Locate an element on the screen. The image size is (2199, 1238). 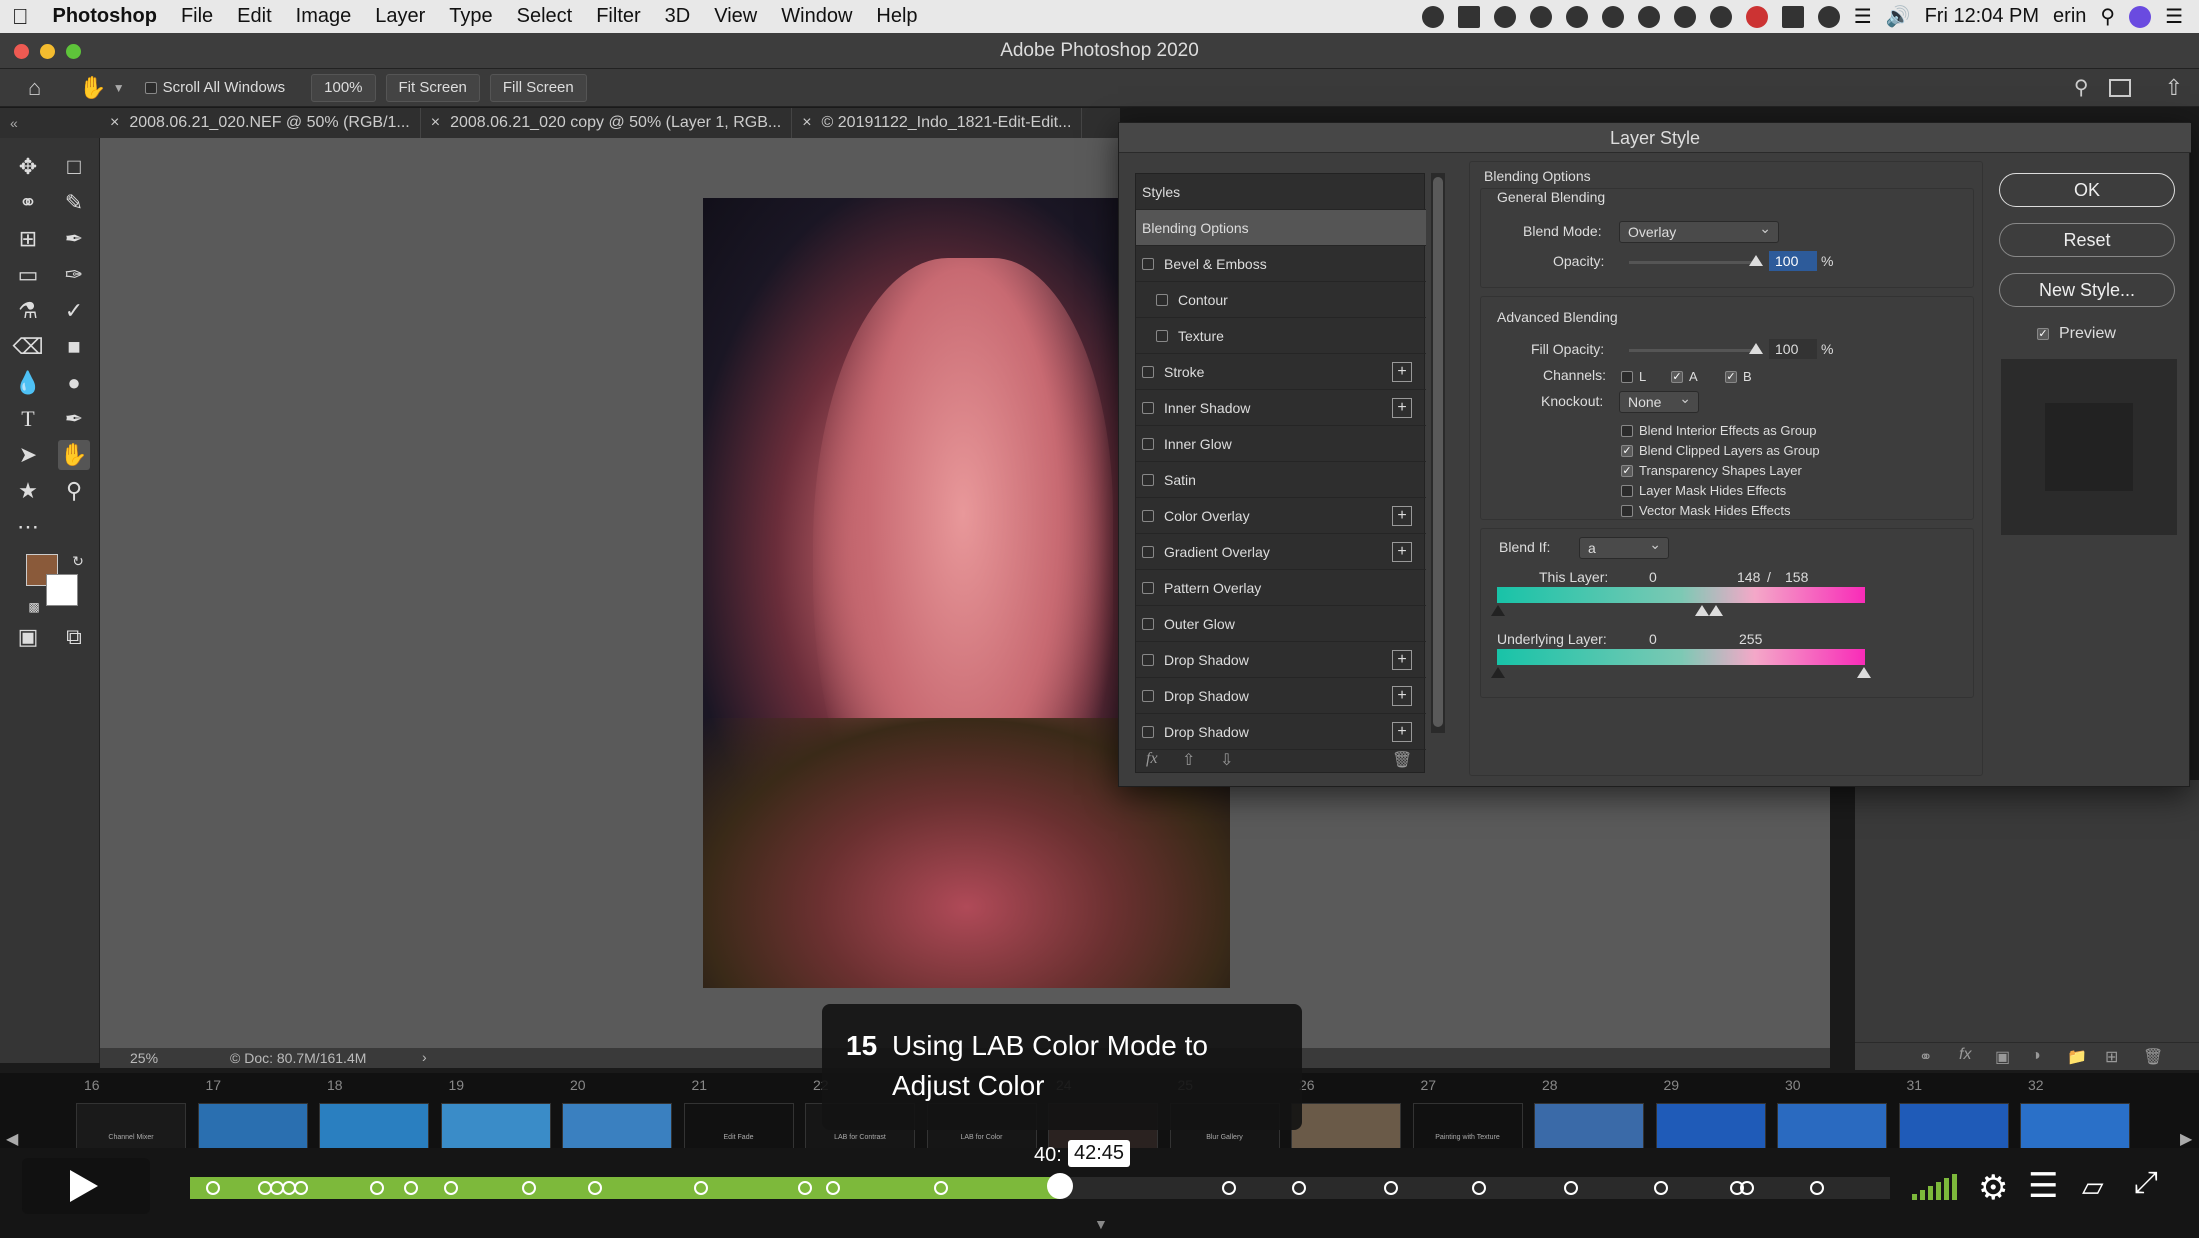
add-style-icon: fx is located at coordinates (1965, 1055).